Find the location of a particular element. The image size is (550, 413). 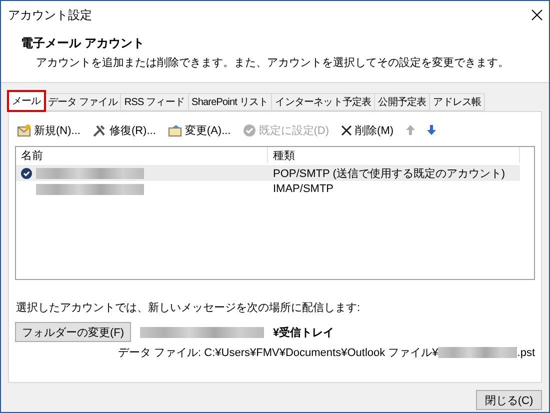

section-description: アカウントを追加または削除できます。また、アカウントを選択してその設定を変更できます。 is located at coordinates (272, 63).